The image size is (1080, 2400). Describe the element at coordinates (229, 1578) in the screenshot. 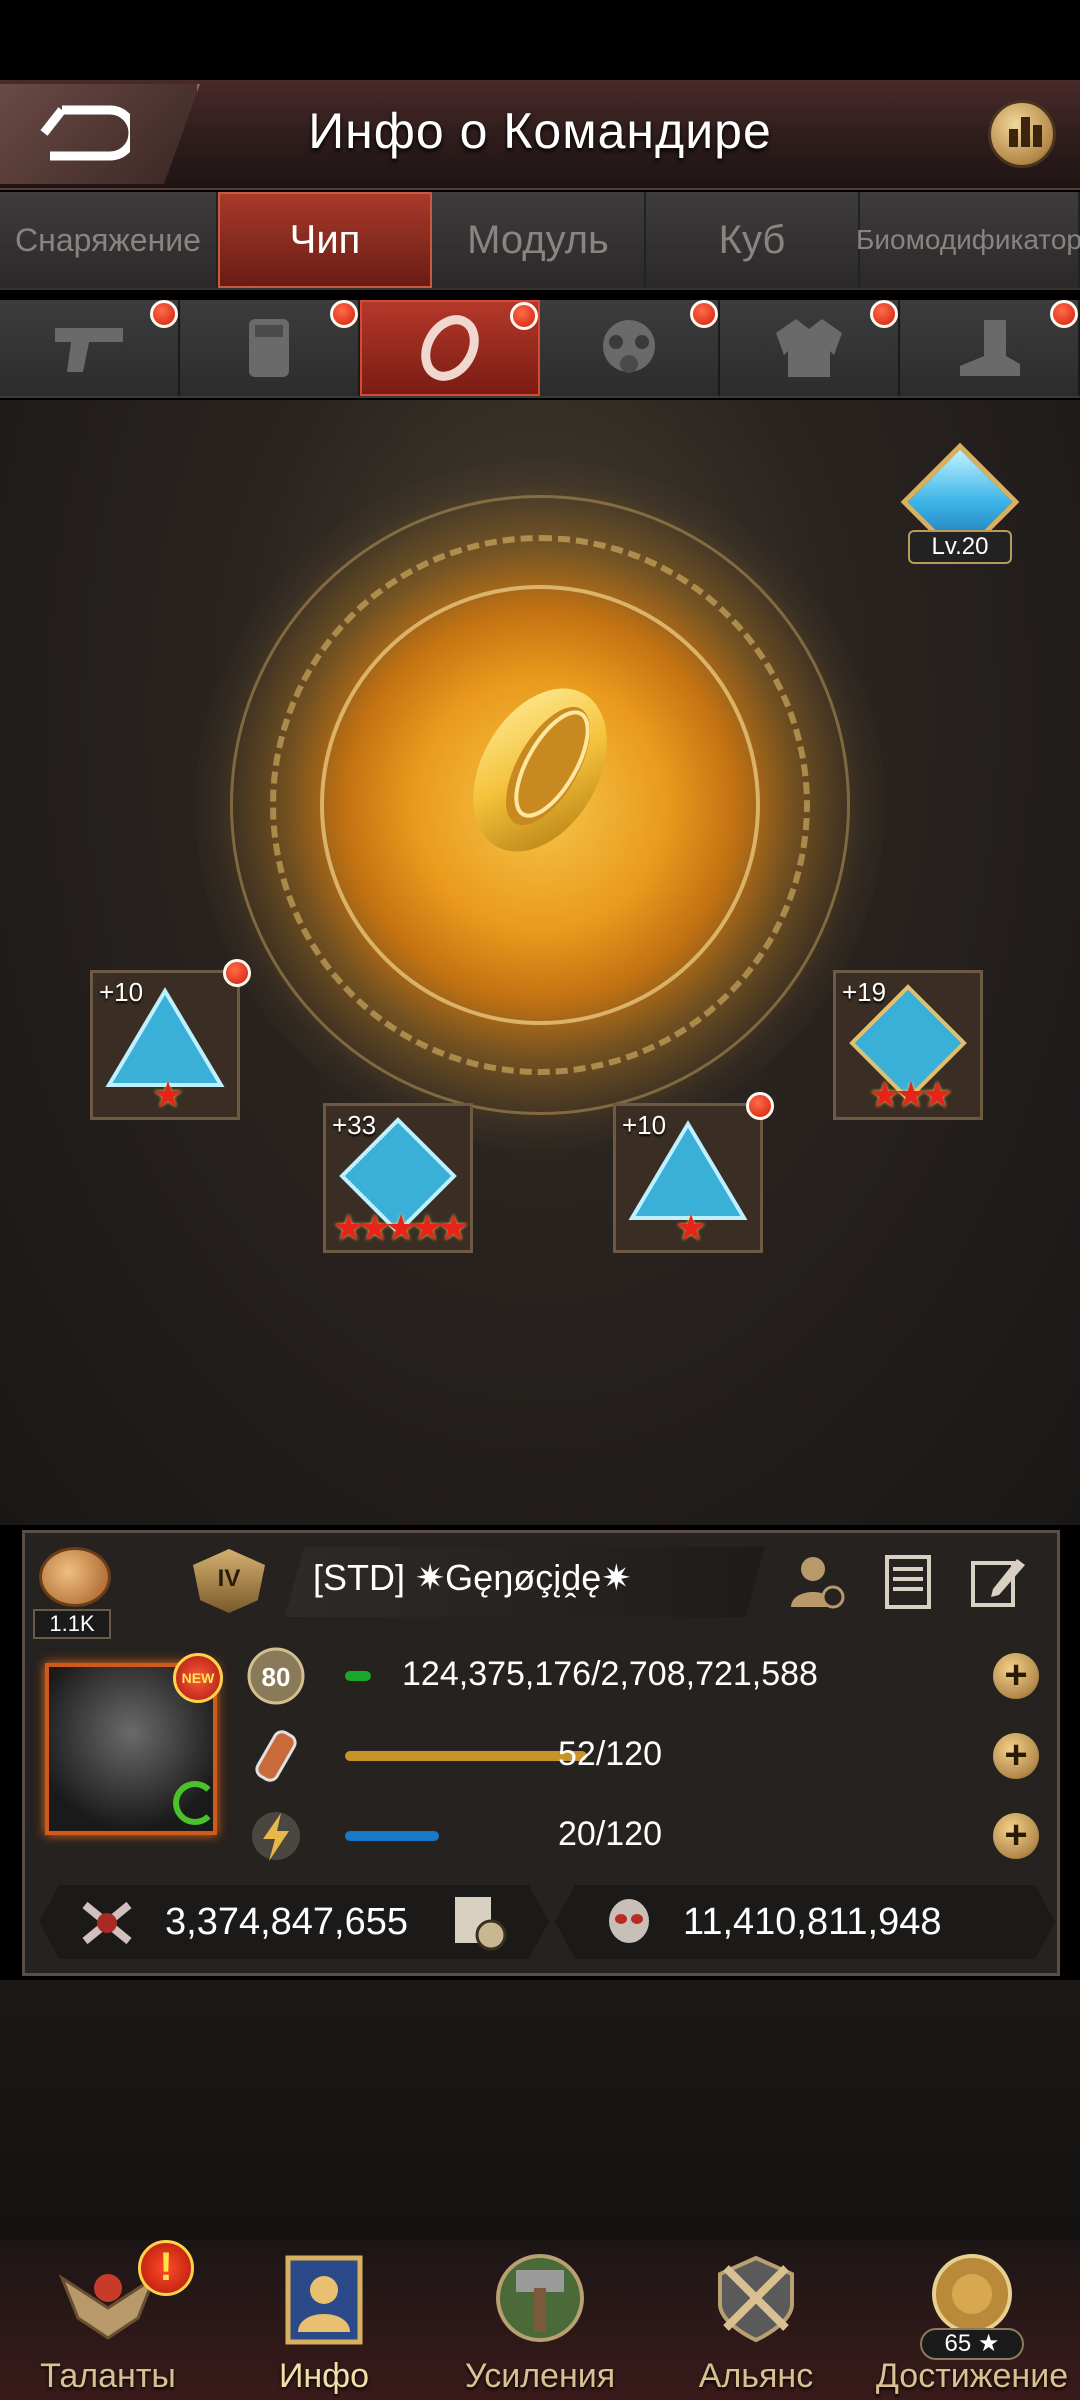

I see `rank-label: IV` at that location.